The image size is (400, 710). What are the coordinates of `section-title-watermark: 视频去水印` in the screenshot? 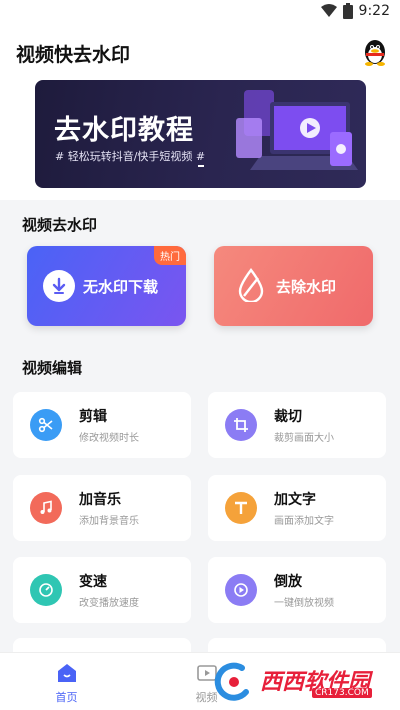 It's located at (60, 225).